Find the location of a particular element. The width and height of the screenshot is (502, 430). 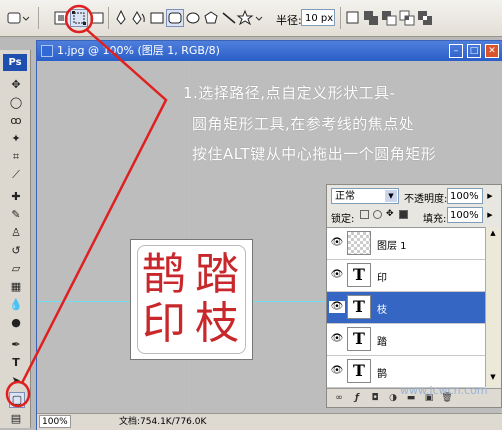

highlight-circle-toolbox is located at coordinates (18, 394).